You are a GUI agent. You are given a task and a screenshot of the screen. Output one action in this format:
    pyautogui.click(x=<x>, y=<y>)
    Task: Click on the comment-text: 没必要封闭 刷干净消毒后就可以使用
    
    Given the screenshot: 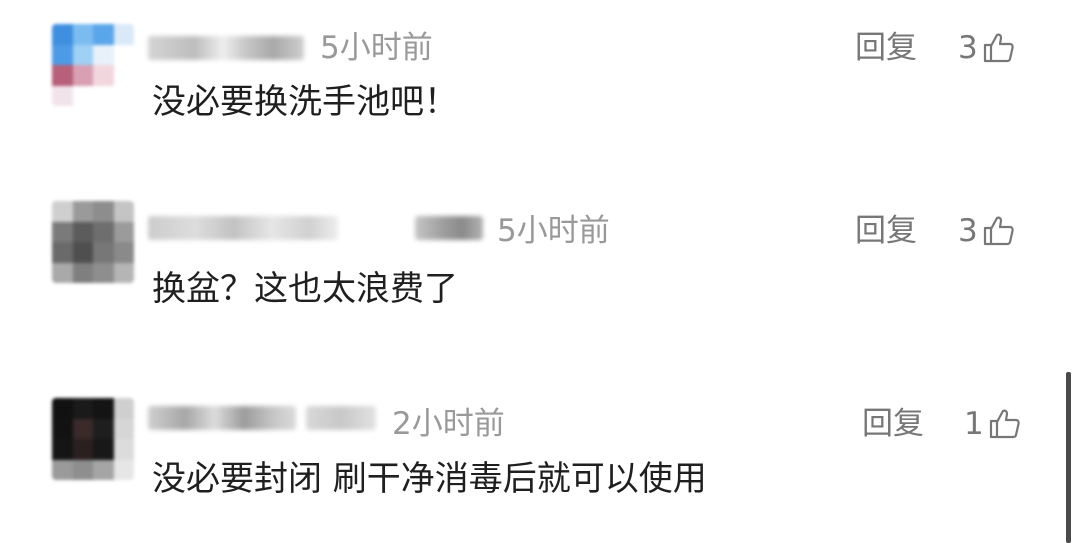 What is the action you would take?
    pyautogui.click(x=429, y=479)
    